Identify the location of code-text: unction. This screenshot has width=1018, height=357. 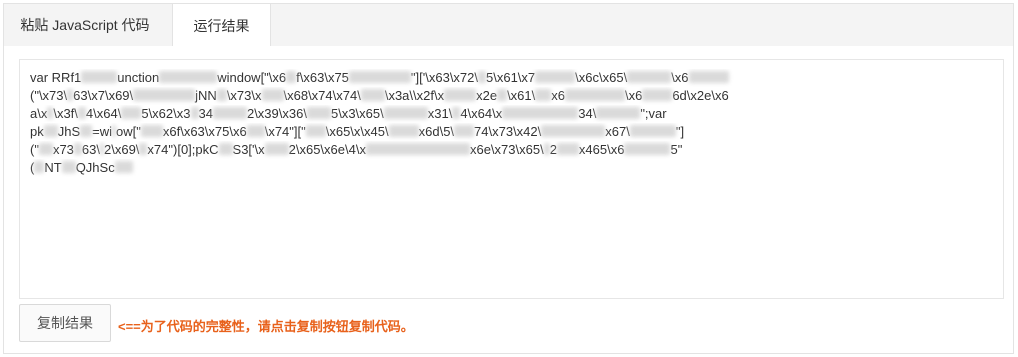
(138, 77).